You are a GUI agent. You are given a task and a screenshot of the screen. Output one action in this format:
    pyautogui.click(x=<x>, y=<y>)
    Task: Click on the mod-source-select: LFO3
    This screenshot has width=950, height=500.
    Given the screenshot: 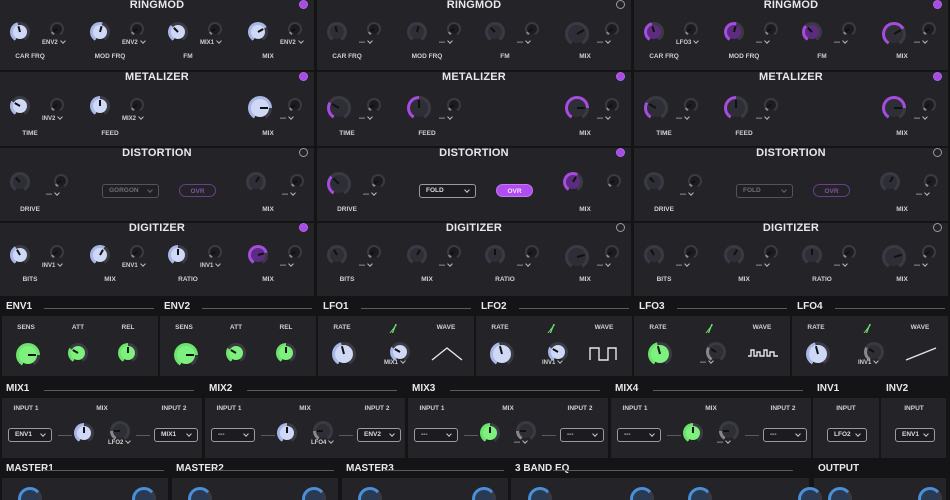 What is the action you would take?
    pyautogui.click(x=688, y=42)
    